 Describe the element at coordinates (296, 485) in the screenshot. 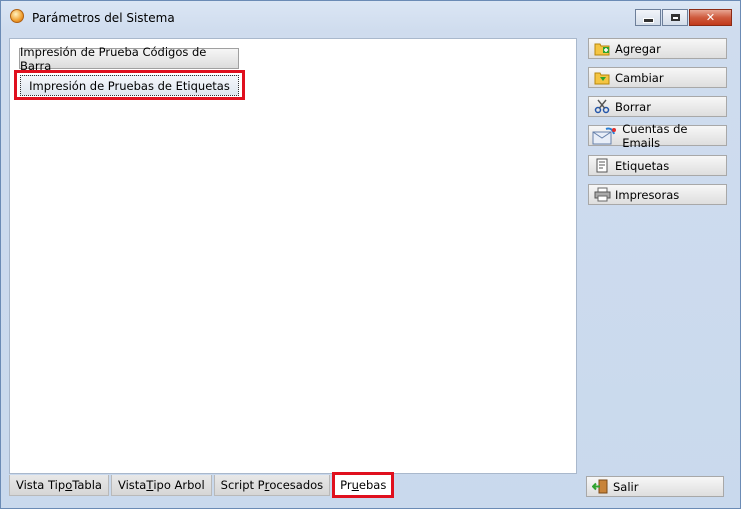

I see `tab-label: ocesados` at that location.